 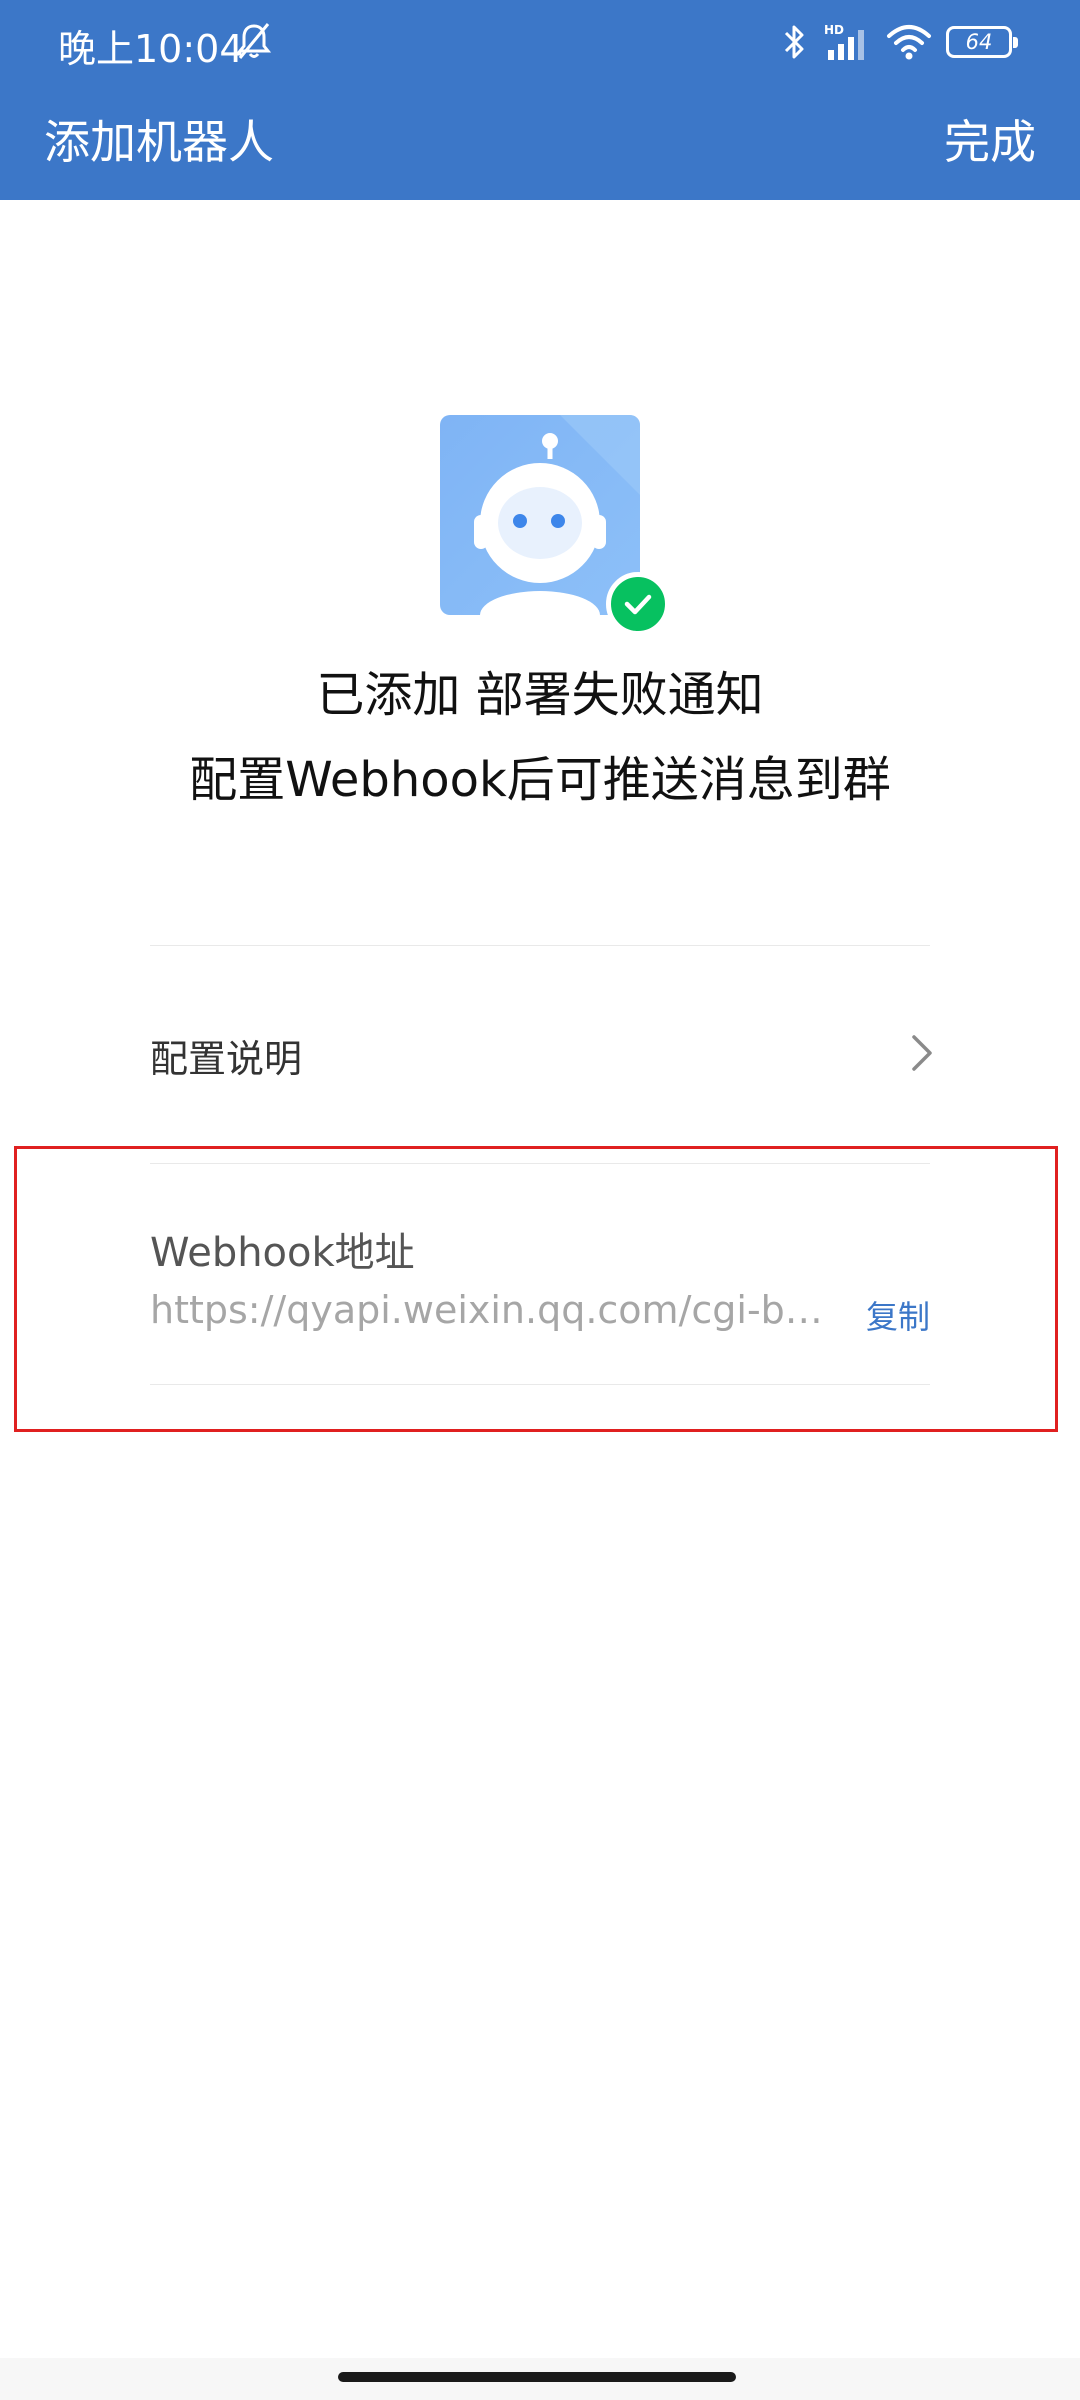 I want to click on battery-level: 64, so click(x=979, y=41).